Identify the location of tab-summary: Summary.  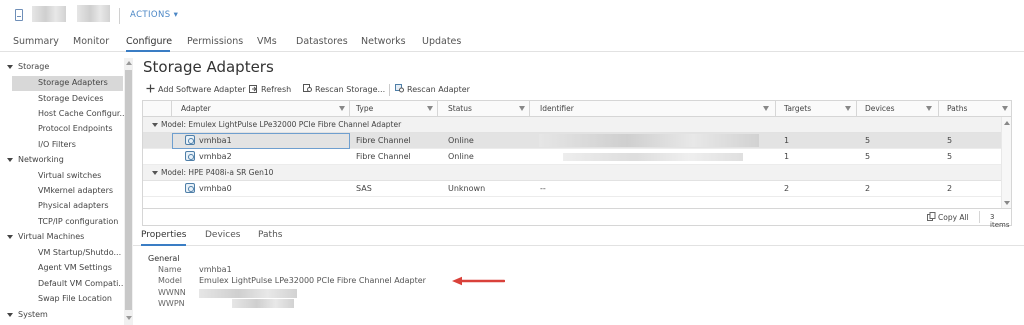
(36, 41).